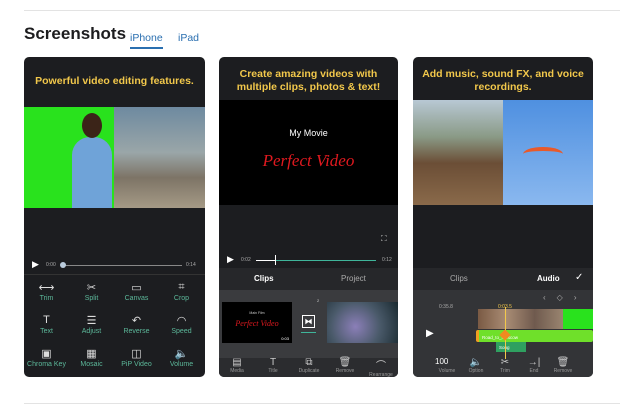 Image resolution: width=620 pixels, height=409 pixels. What do you see at coordinates (446, 307) in the screenshot?
I see `time-left: 0:35.8` at bounding box center [446, 307].